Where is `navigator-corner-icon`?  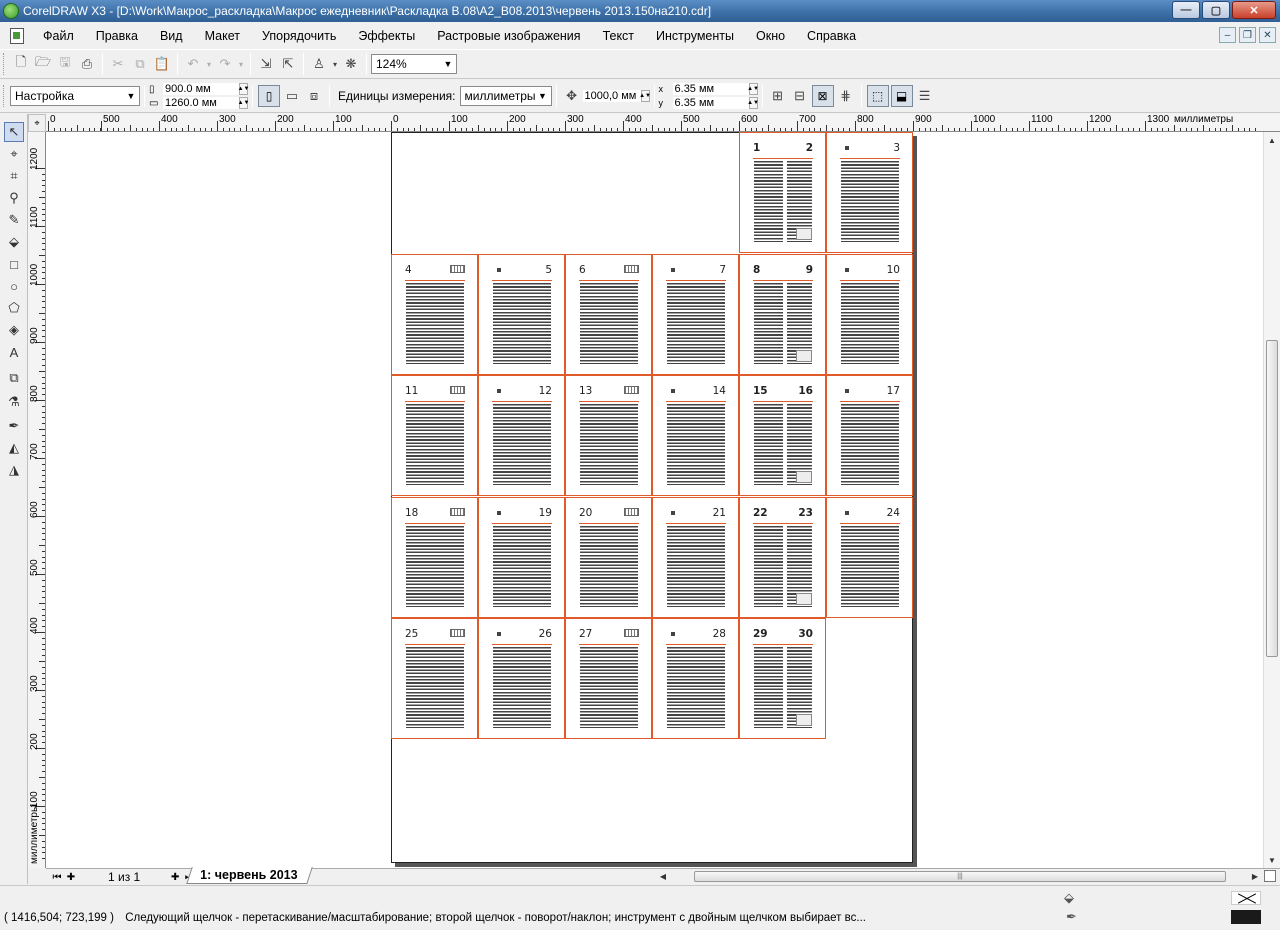 navigator-corner-icon is located at coordinates (1270, 876).